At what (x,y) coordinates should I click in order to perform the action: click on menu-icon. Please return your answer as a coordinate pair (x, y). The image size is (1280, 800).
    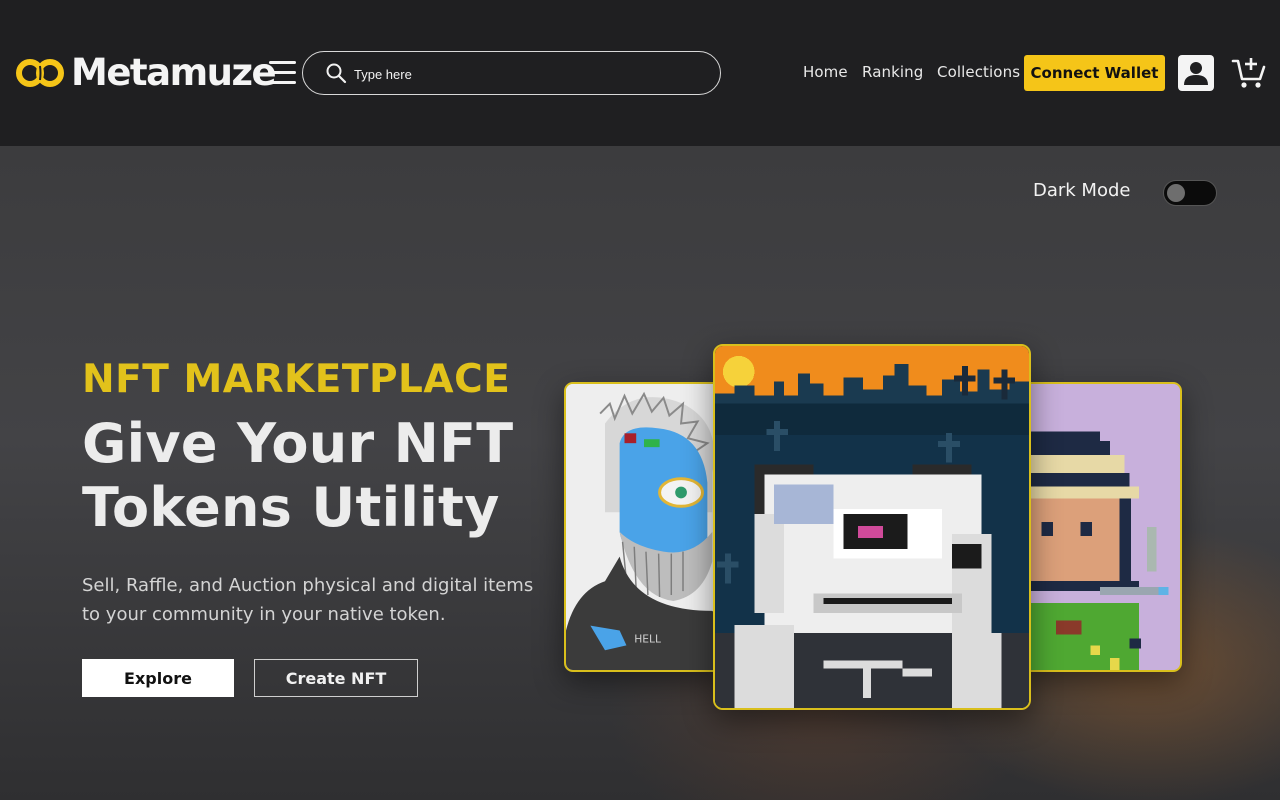
    Looking at the image, I should click on (282, 73).